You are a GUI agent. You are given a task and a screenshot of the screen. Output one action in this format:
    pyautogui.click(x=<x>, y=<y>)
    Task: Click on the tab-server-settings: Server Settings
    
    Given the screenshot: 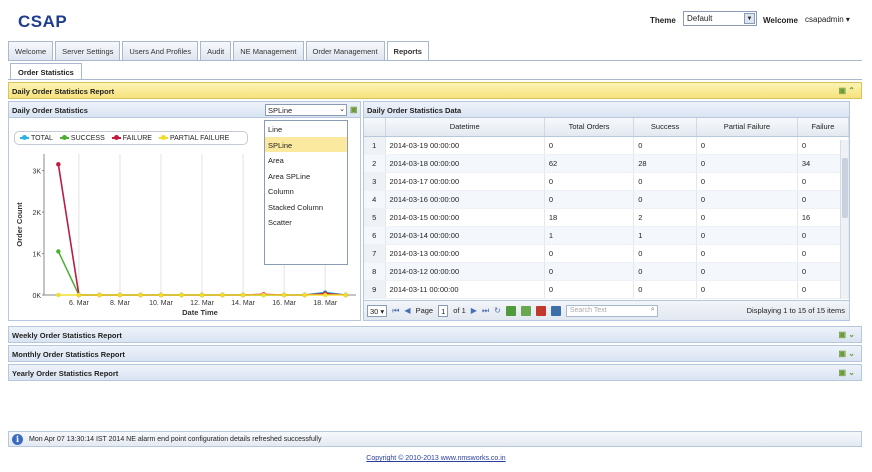 What is the action you would take?
    pyautogui.click(x=88, y=50)
    